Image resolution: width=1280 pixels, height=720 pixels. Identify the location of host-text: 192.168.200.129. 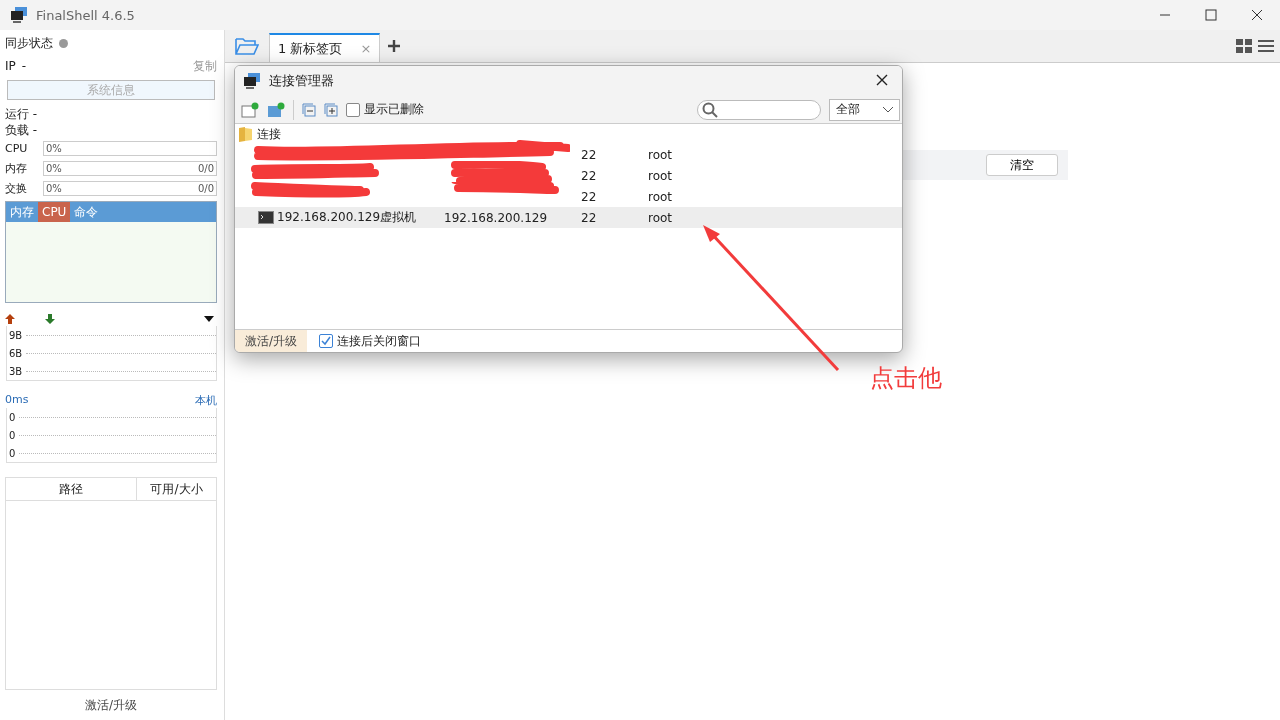
(496, 217).